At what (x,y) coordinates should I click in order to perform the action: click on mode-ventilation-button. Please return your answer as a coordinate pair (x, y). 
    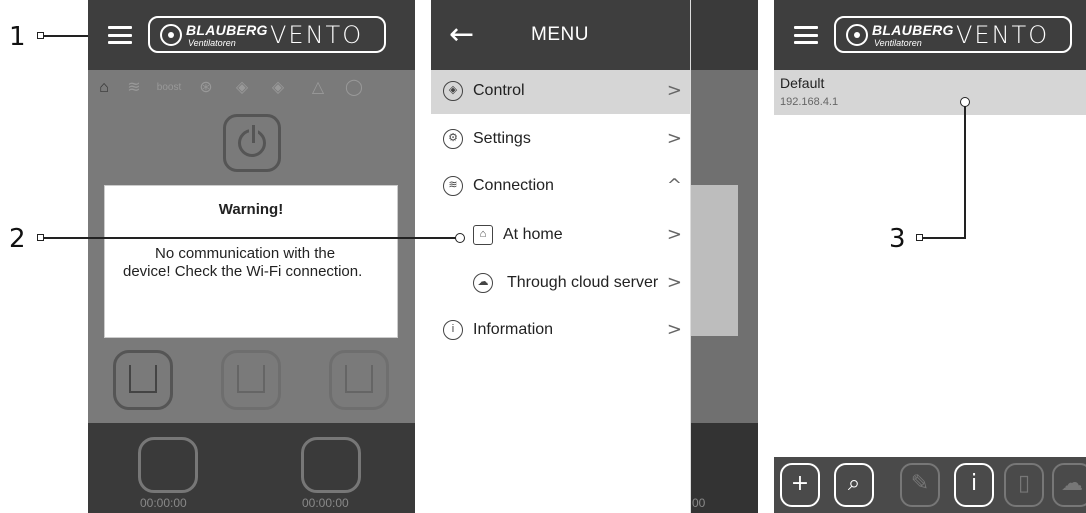
    Looking at the image, I should click on (143, 380).